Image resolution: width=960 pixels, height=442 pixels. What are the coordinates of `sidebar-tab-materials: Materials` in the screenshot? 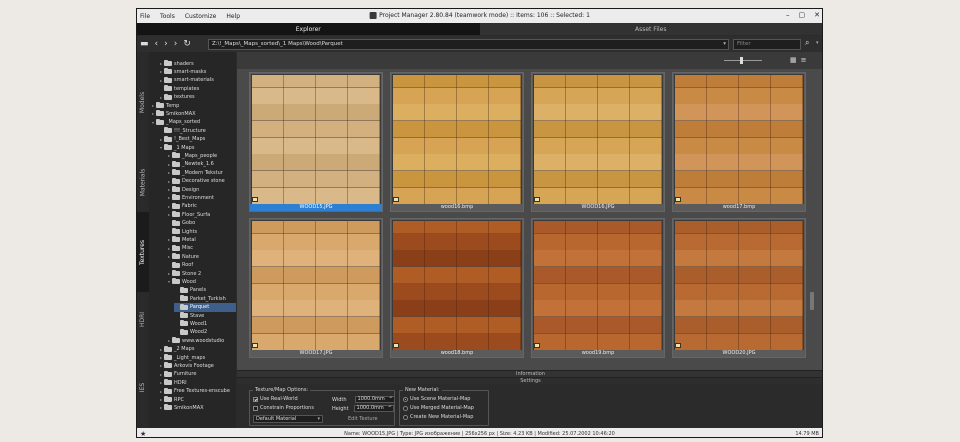 It's located at (143, 182).